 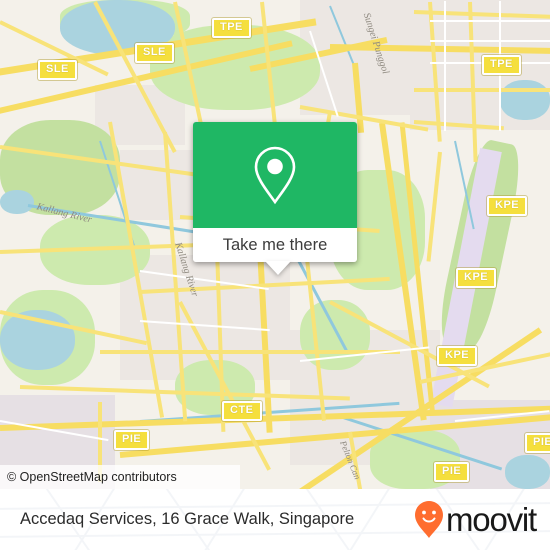 I want to click on take-me-there-label: Take me there, so click(x=275, y=244).